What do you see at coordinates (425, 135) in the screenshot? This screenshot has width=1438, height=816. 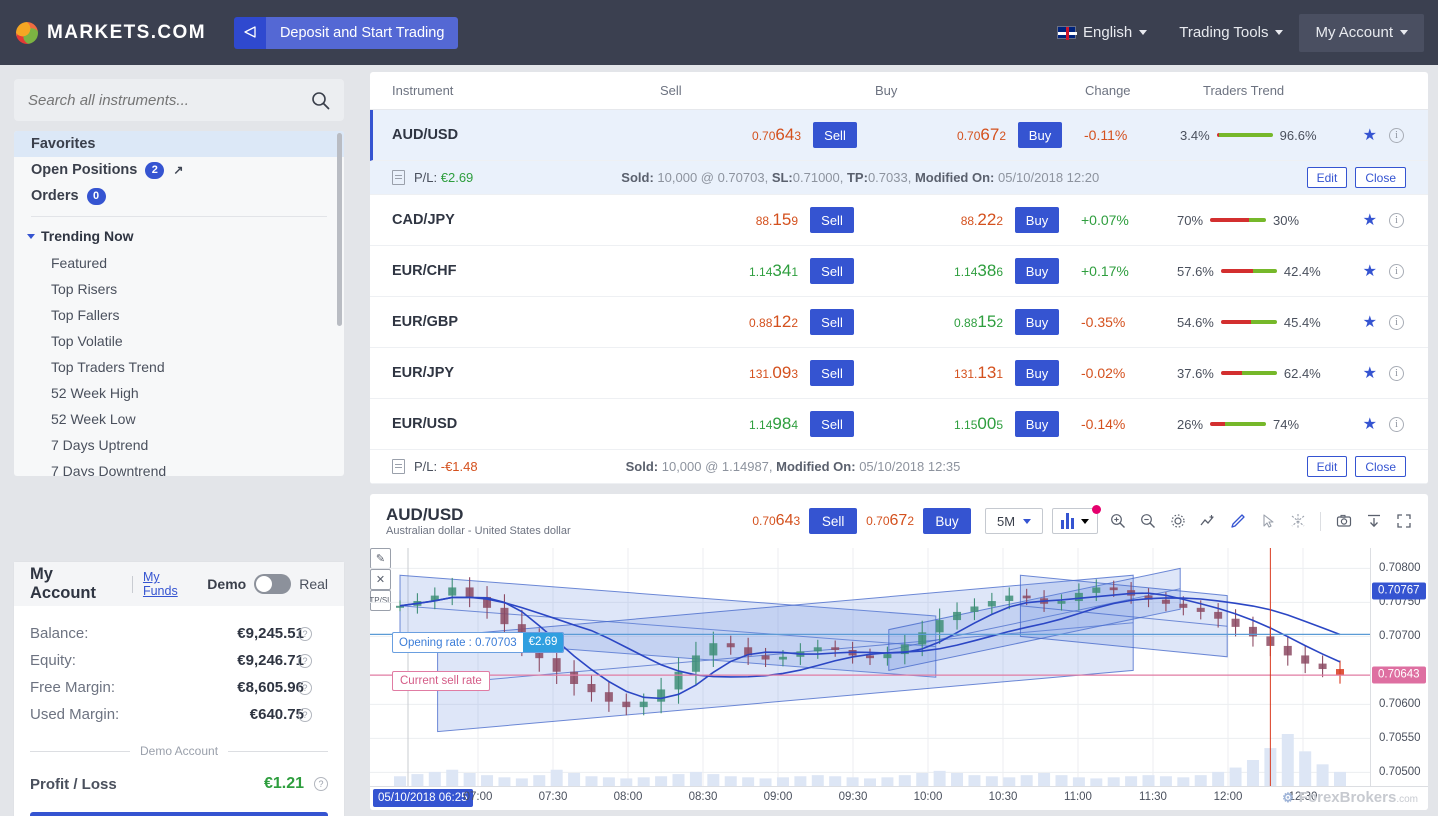 I see `instrument-symbol: AUD/USD` at bounding box center [425, 135].